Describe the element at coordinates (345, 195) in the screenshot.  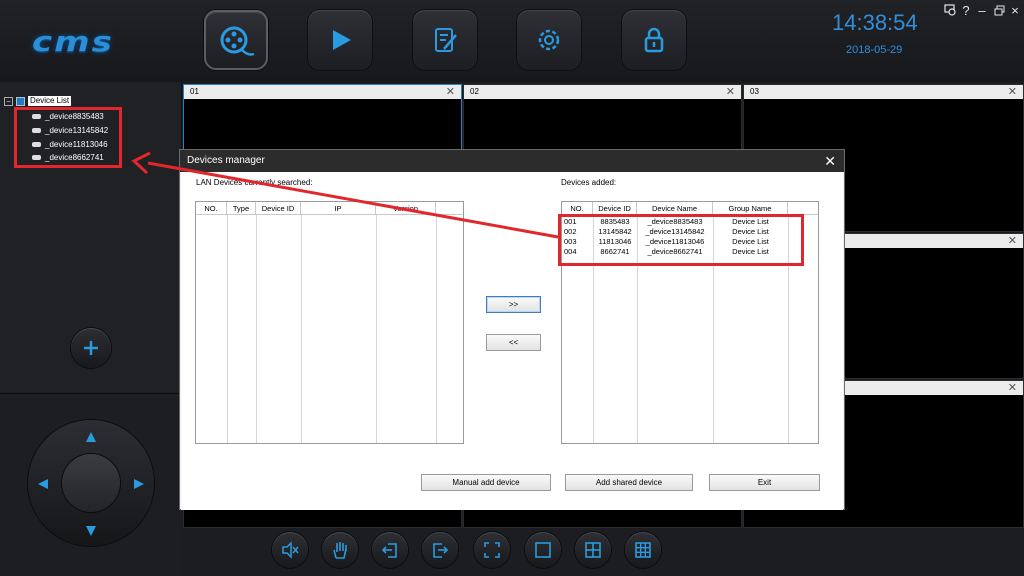
I see `annotation-arrow` at that location.